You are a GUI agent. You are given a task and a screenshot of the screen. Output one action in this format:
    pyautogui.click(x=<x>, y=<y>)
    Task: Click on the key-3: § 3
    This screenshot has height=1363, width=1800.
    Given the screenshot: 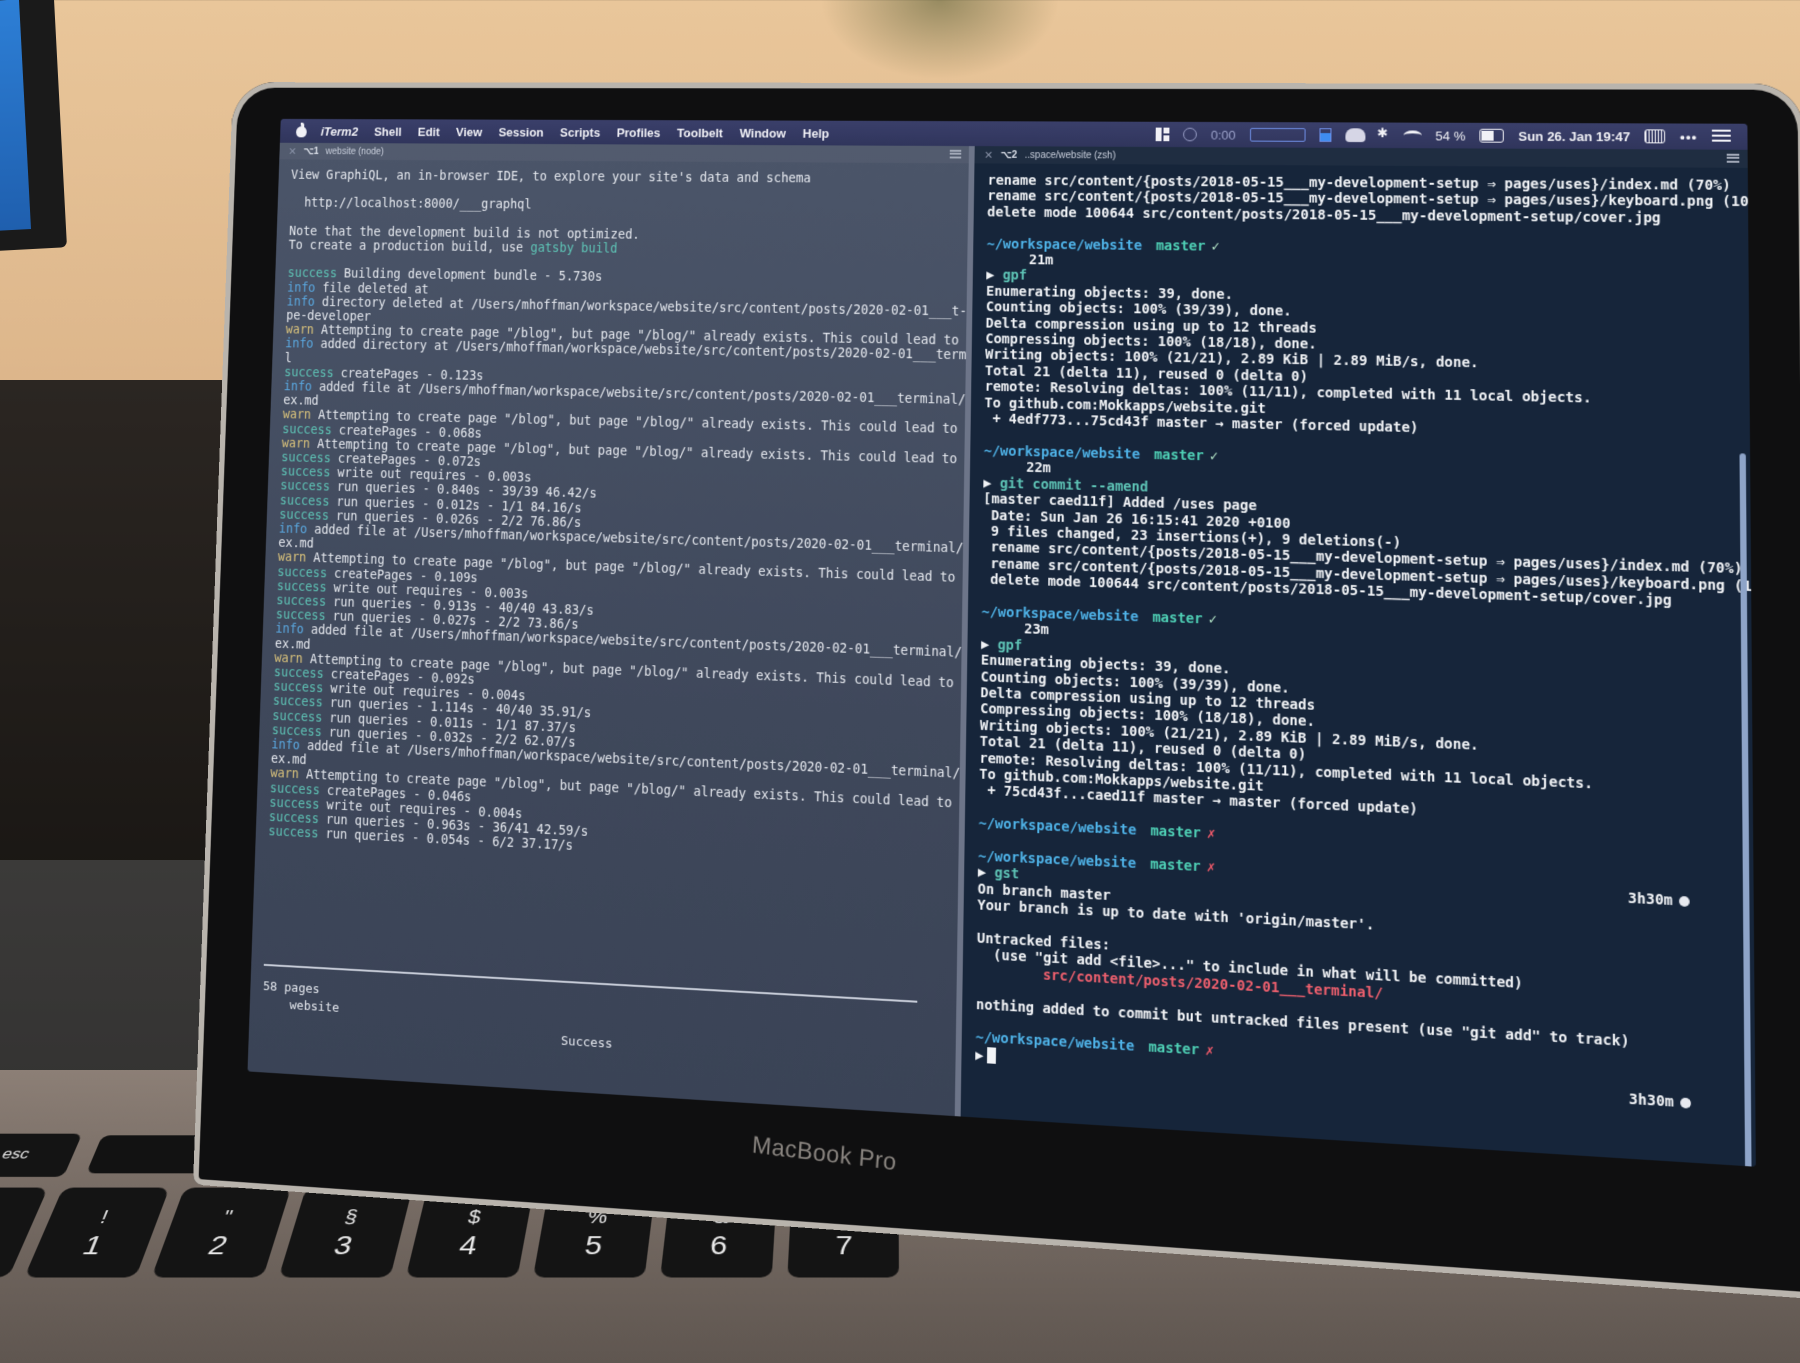 What is the action you would take?
    pyautogui.click(x=345, y=1232)
    